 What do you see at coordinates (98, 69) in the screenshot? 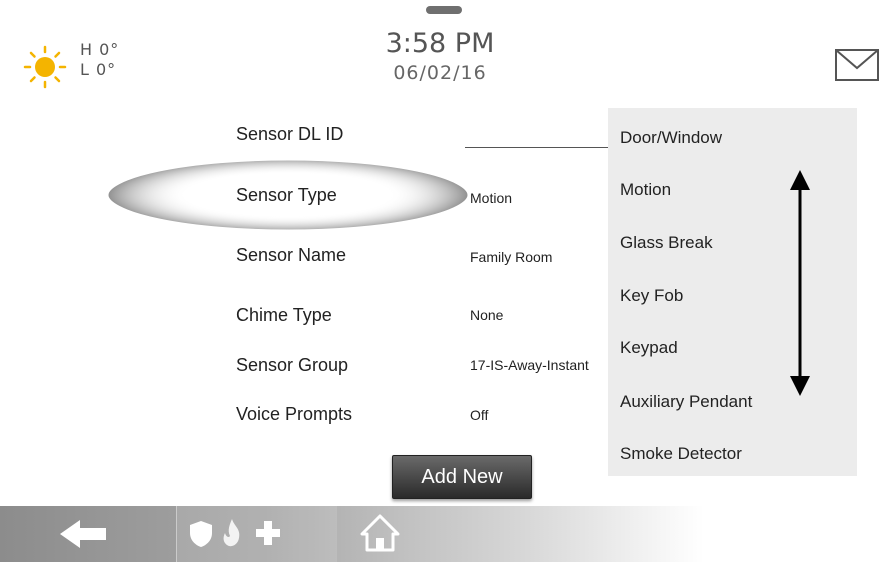
I see `low-temp: L 0°` at bounding box center [98, 69].